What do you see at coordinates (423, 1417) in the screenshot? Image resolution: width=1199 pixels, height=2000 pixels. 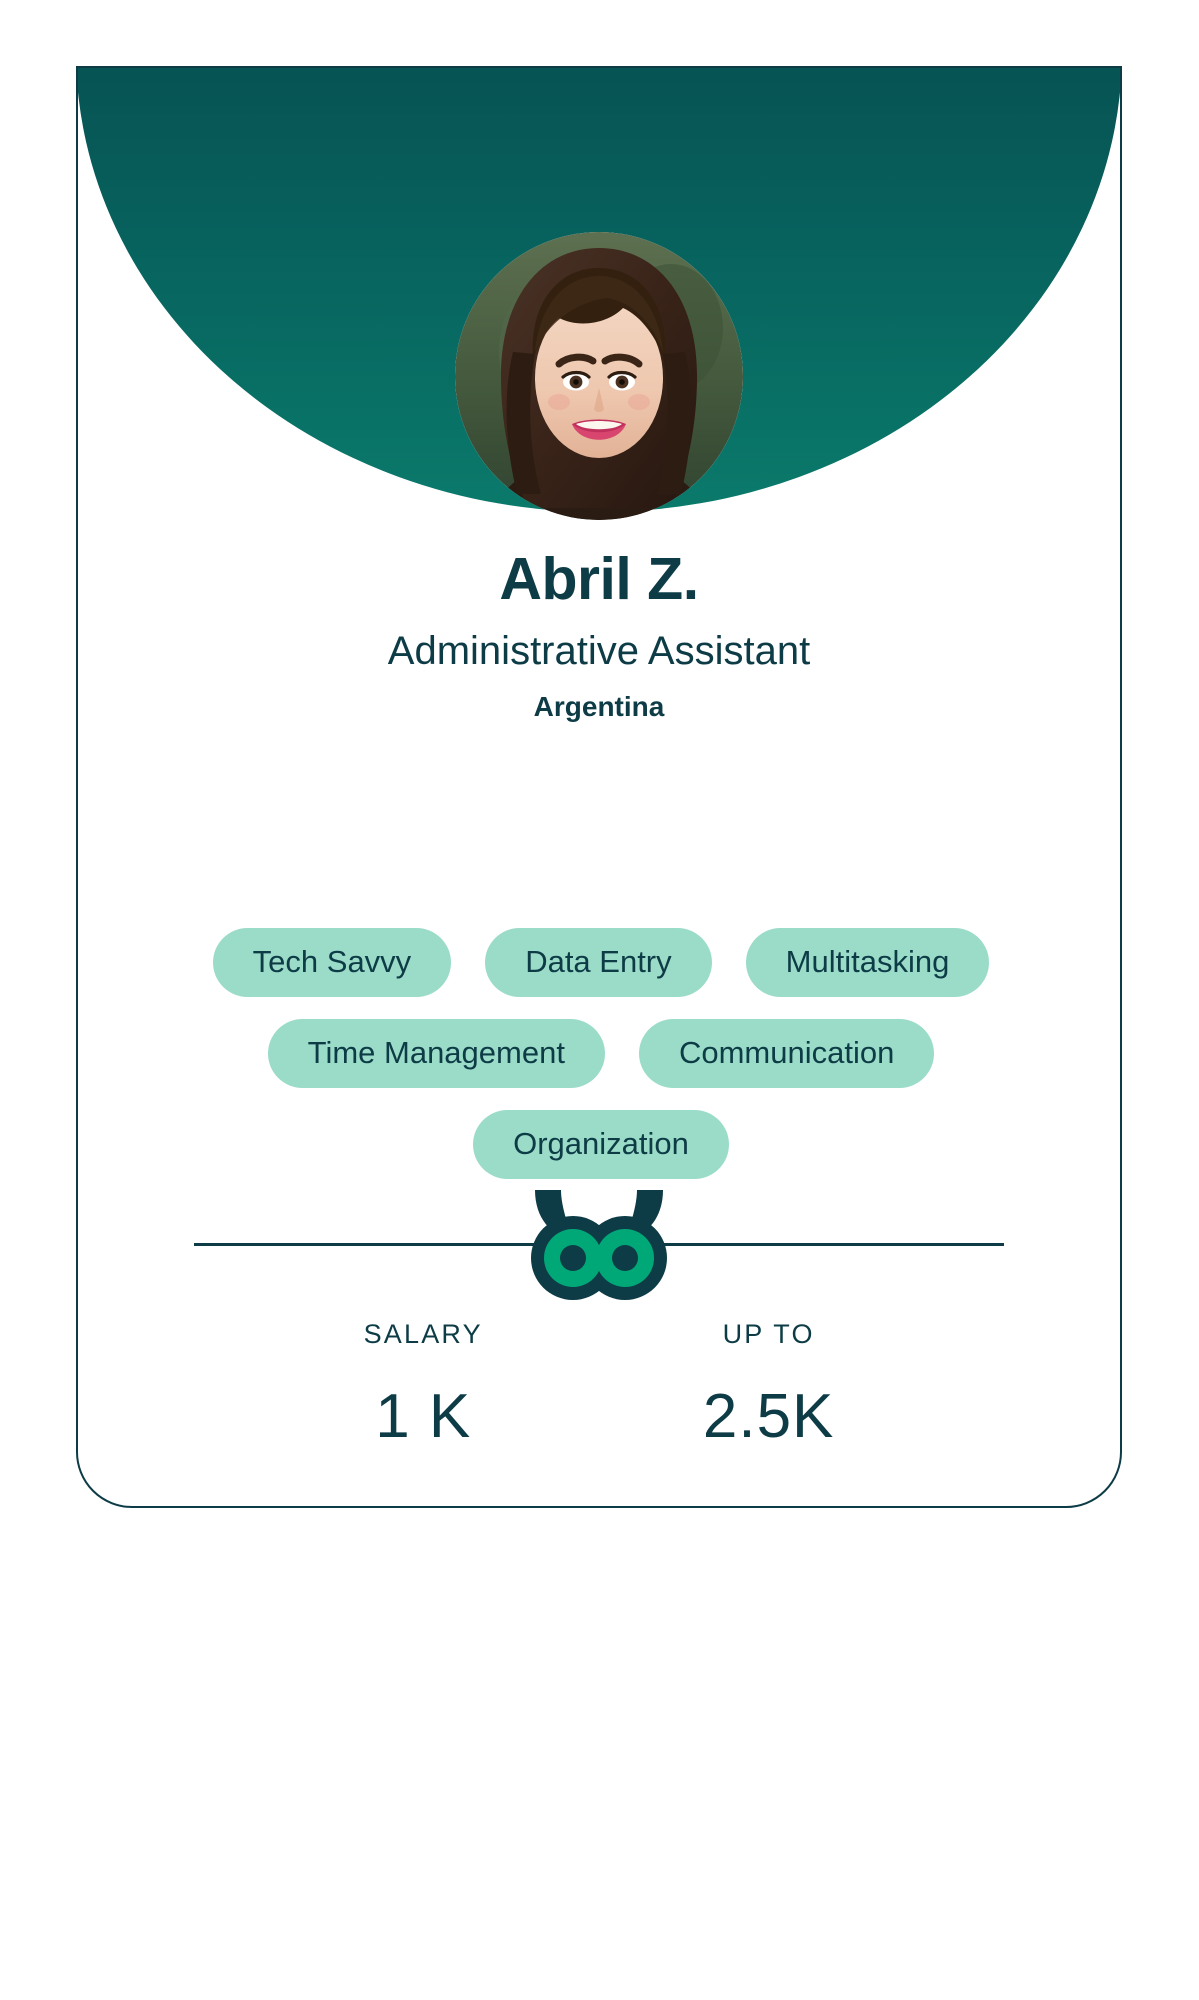 I see `salary-from-value: 1 K` at bounding box center [423, 1417].